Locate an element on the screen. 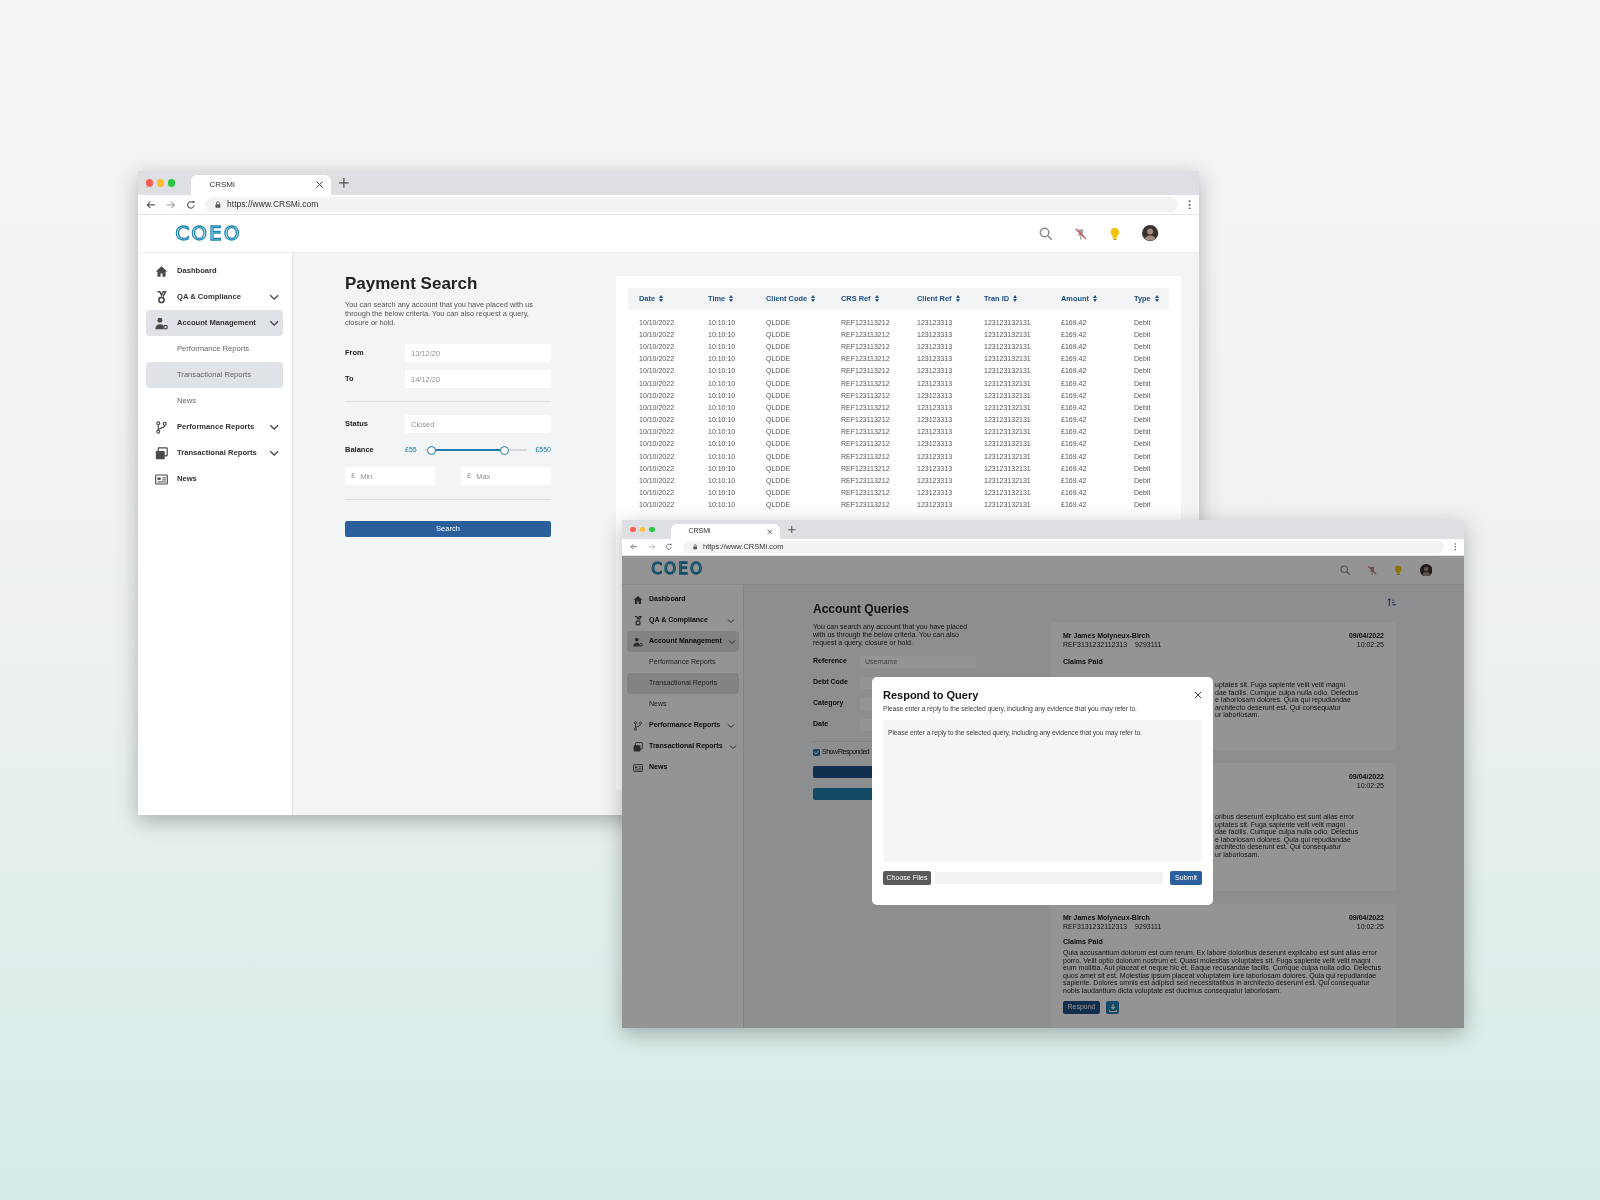 The height and width of the screenshot is (1200, 1600). browser-tab: CRSMi is located at coordinates (261, 185).